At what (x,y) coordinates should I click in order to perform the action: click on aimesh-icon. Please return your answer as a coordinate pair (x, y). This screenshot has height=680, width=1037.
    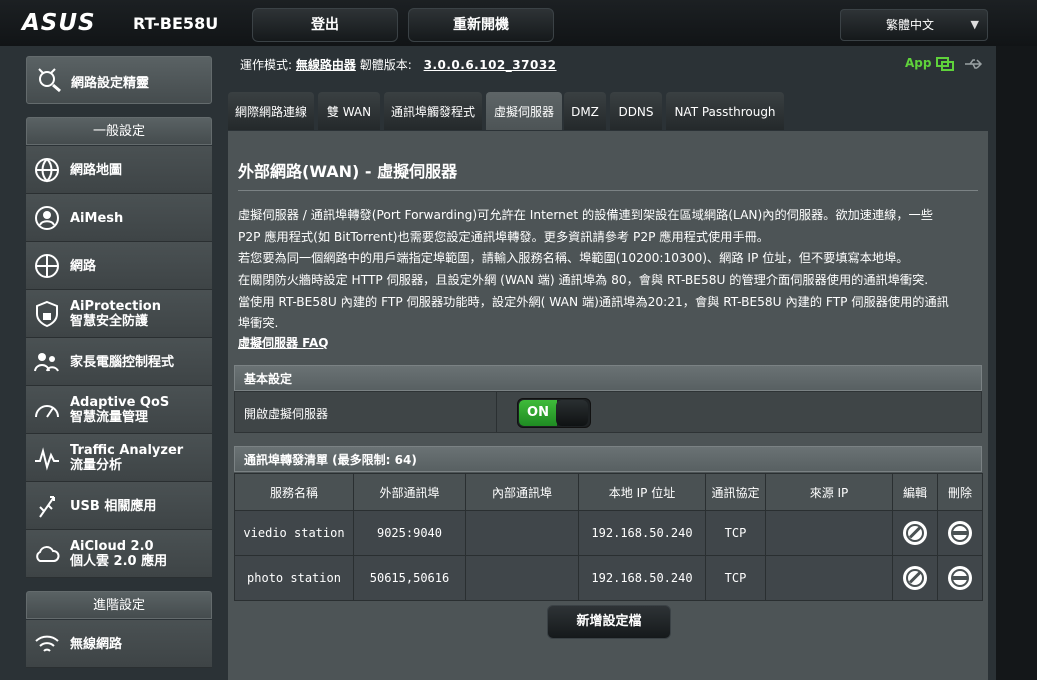
    Looking at the image, I should click on (47, 218).